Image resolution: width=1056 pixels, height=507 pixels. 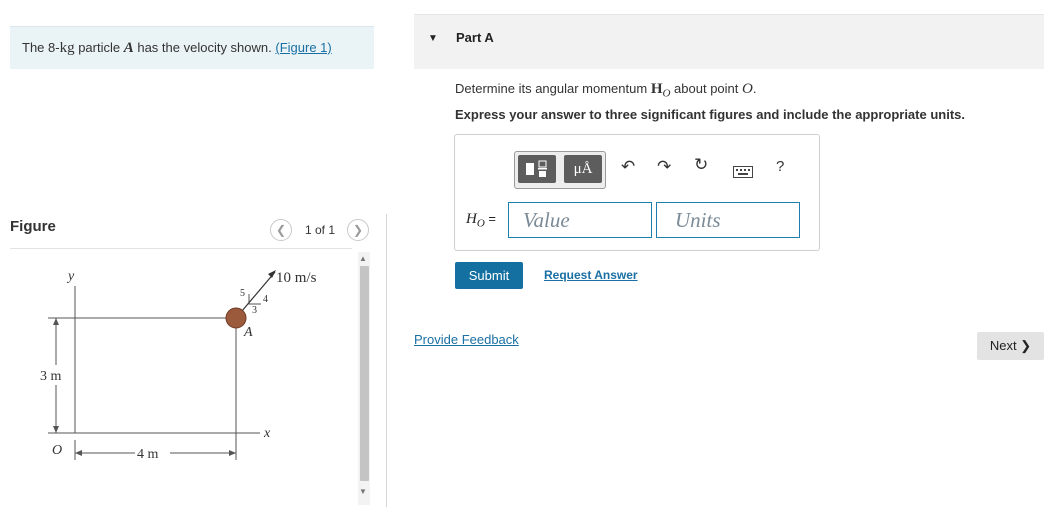 What do you see at coordinates (128, 48) in the screenshot?
I see `particle-symbol: A` at bounding box center [128, 48].